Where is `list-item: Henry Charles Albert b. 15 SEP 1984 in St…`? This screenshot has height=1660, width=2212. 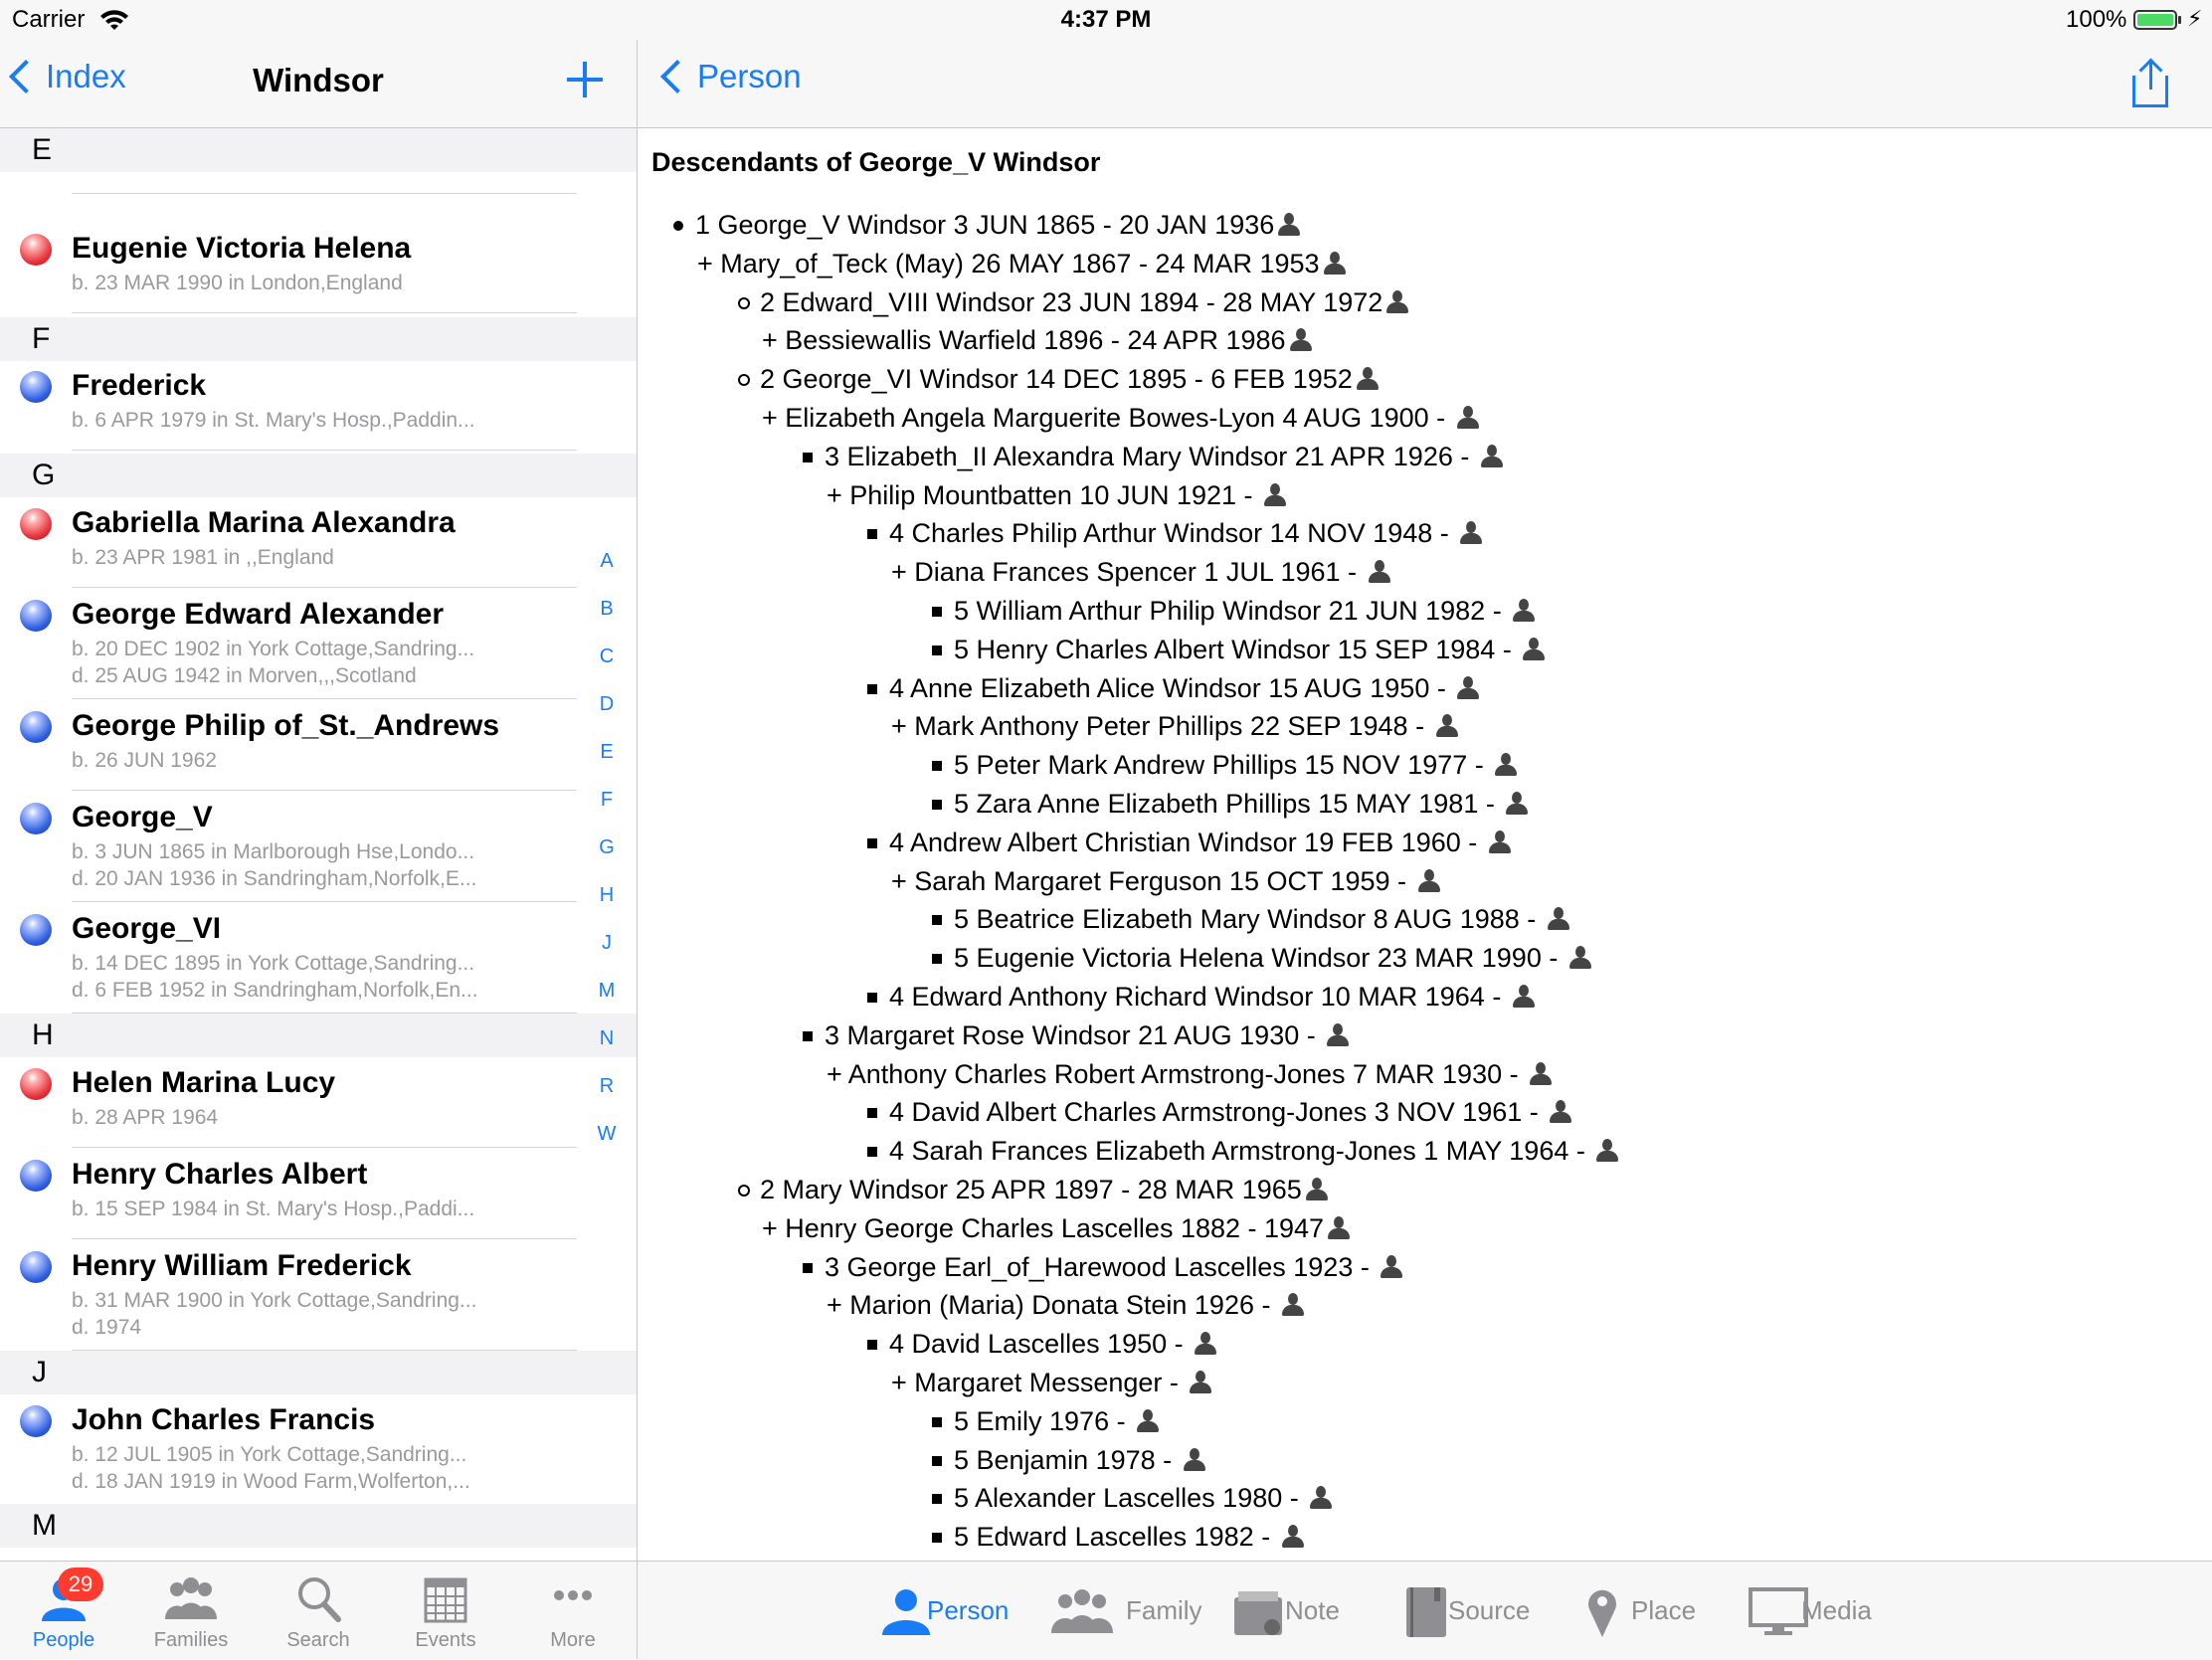
list-item: Henry Charles Albert b. 15 SEP 1984 in St… is located at coordinates (318, 1193).